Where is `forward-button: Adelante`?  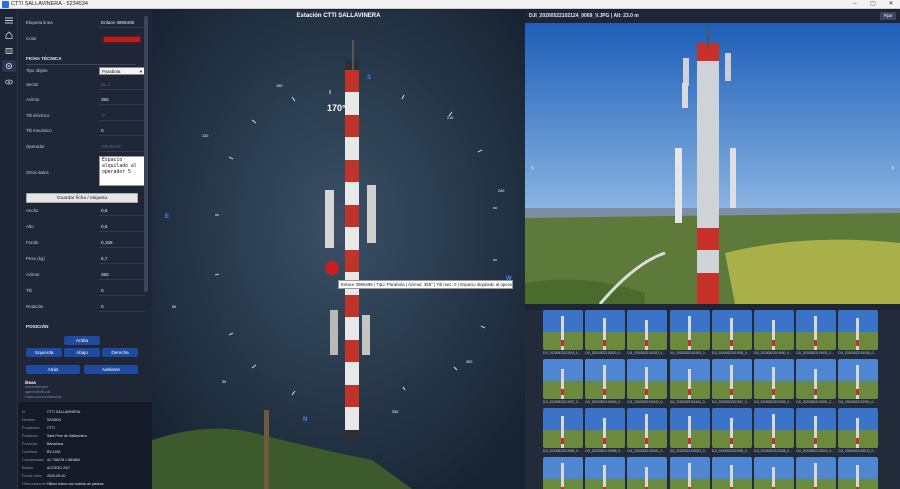 forward-button: Adelante is located at coordinates (111, 369).